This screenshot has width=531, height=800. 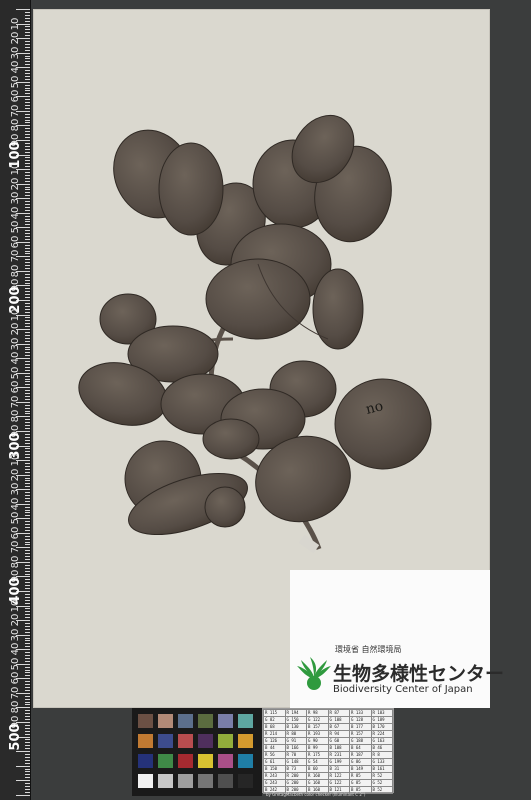 I want to click on table-cell: R 56, so click(x=274, y=755).